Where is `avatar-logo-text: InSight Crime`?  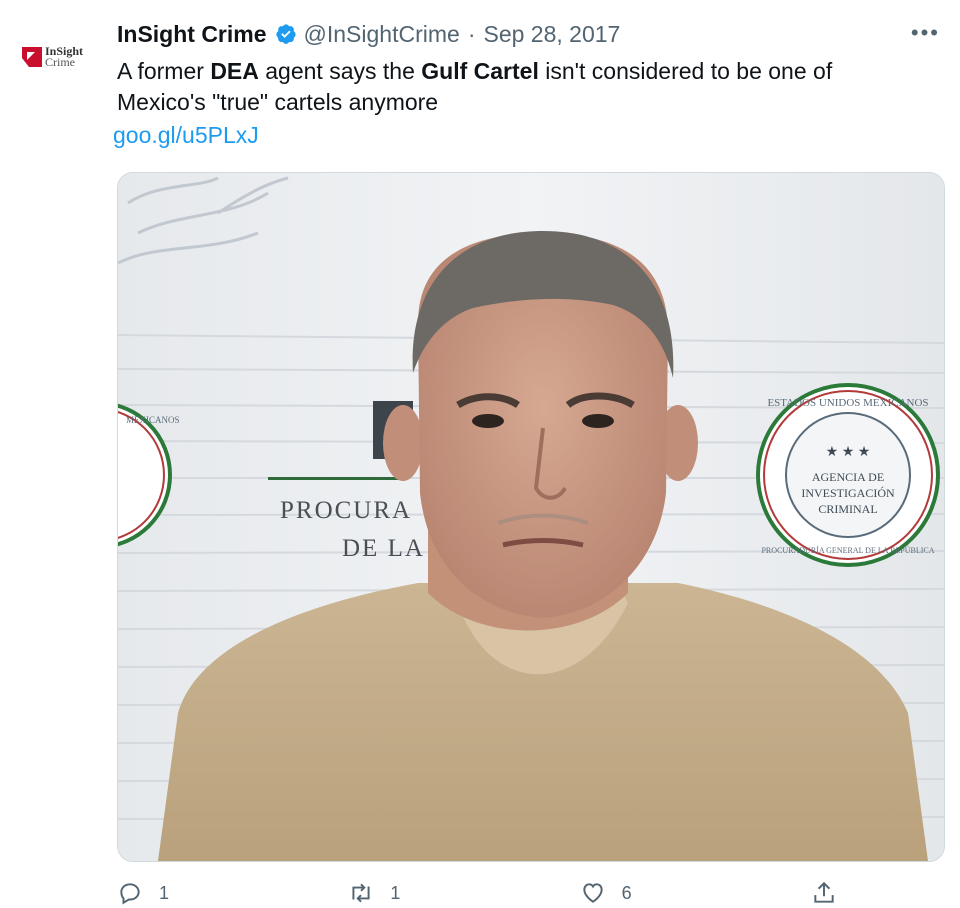 avatar-logo-text: InSight Crime is located at coordinates (64, 57).